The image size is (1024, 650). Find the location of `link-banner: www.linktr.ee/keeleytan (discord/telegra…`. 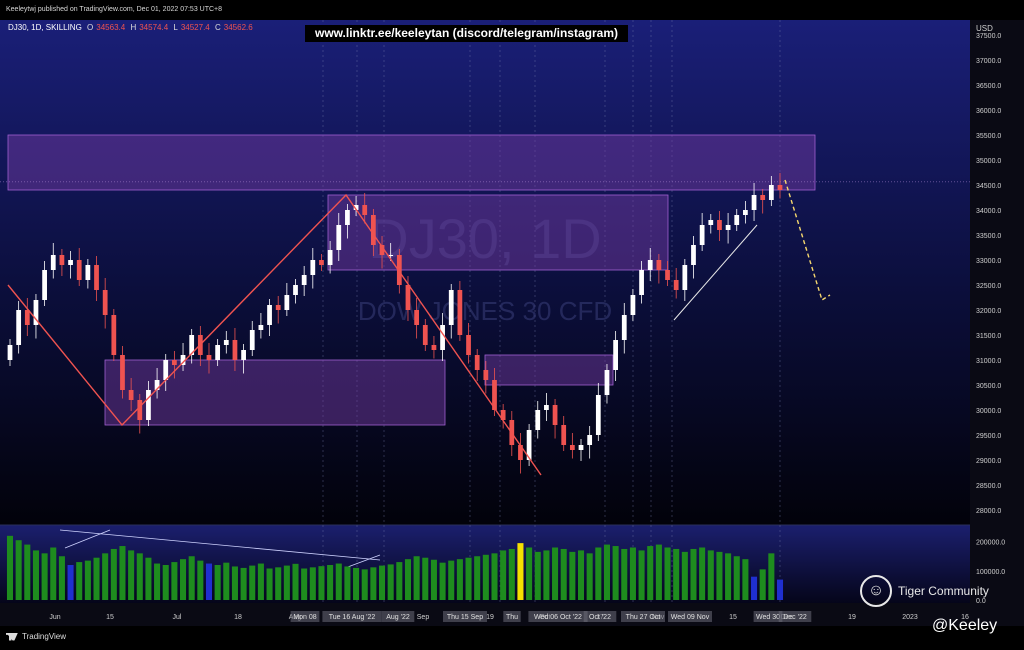

link-banner: www.linktr.ee/keeleytan (discord/telegra… is located at coordinates (466, 33).